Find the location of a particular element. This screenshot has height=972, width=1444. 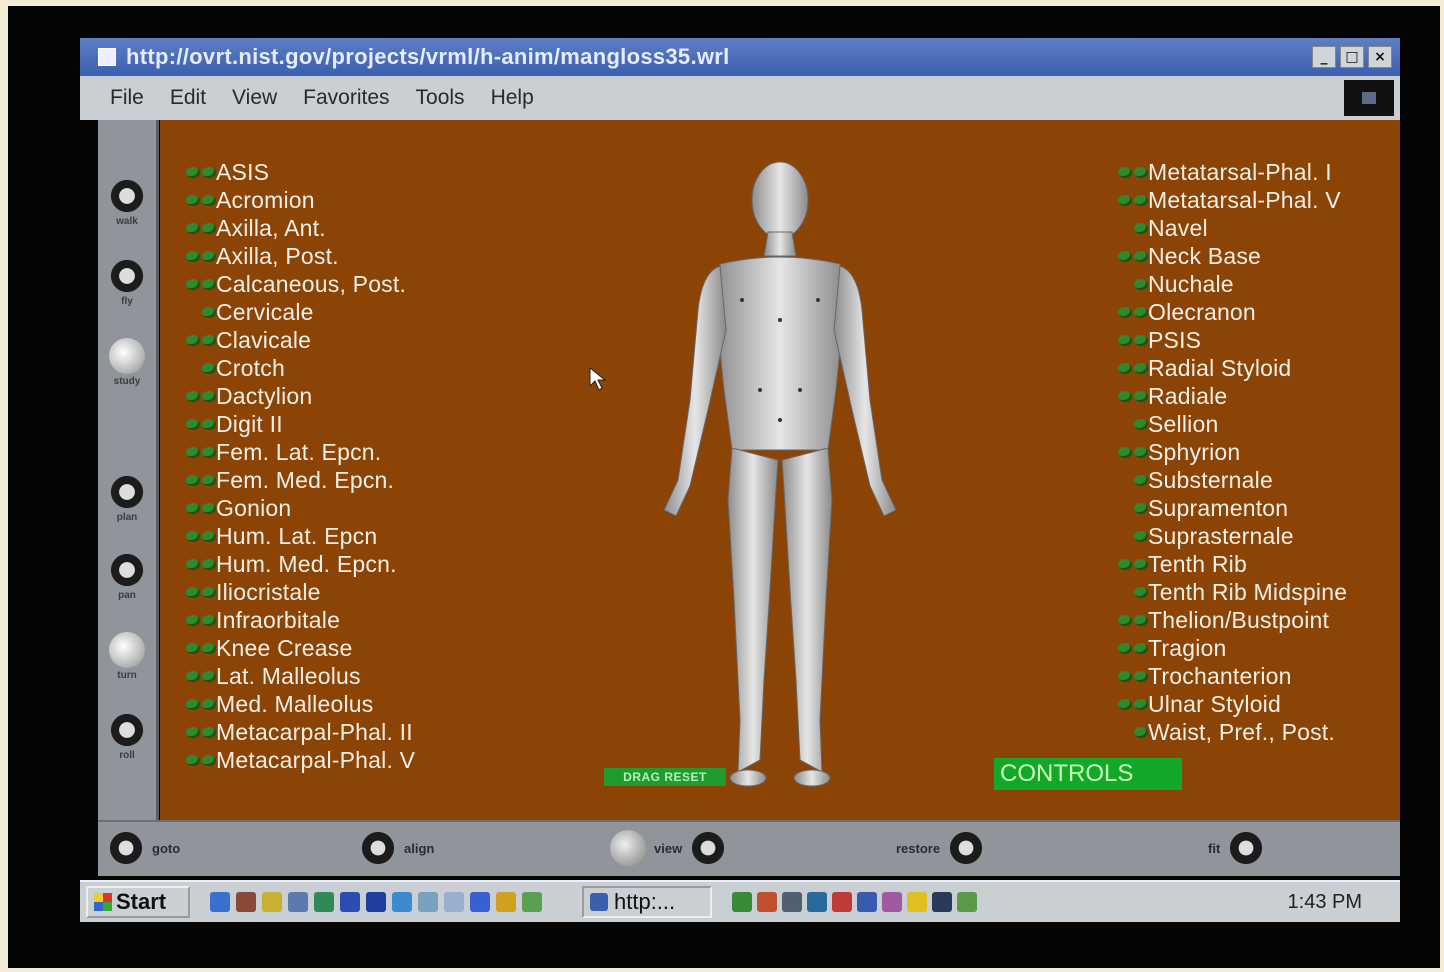

landmark-item: Neck Base is located at coordinates (1224, 256).